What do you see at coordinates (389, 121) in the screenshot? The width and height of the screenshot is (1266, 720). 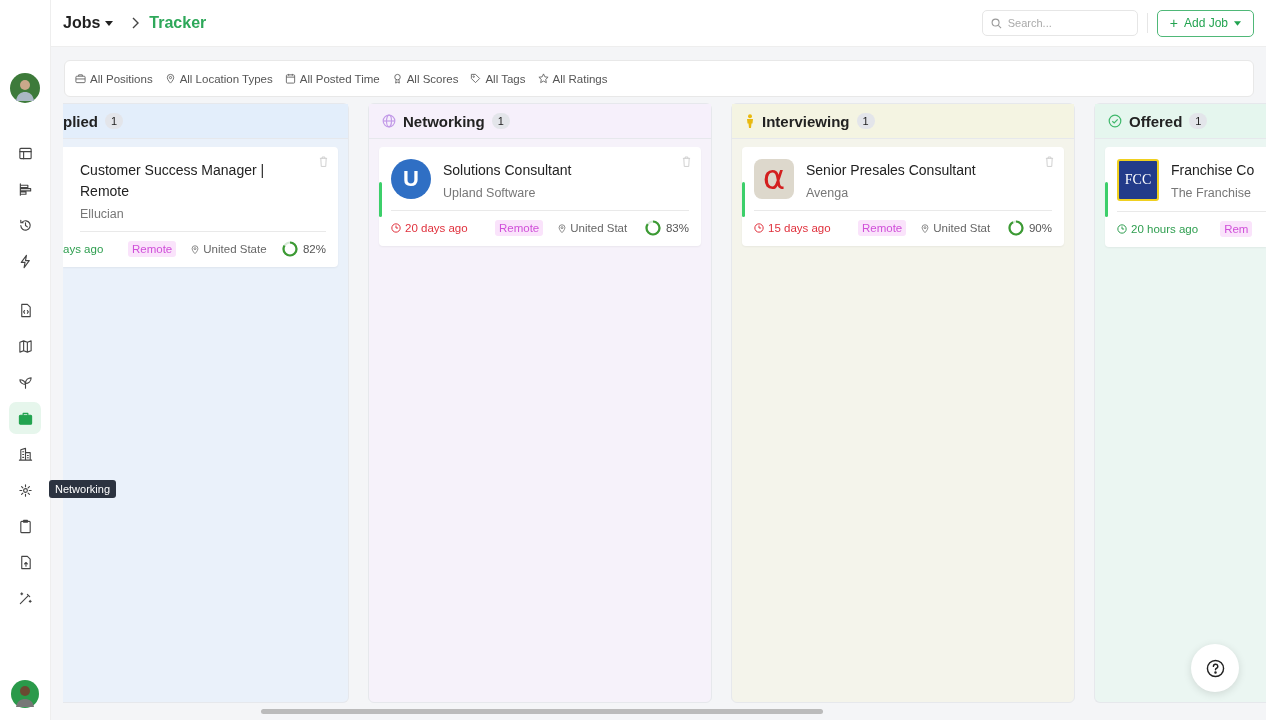 I see `globe-icon` at bounding box center [389, 121].